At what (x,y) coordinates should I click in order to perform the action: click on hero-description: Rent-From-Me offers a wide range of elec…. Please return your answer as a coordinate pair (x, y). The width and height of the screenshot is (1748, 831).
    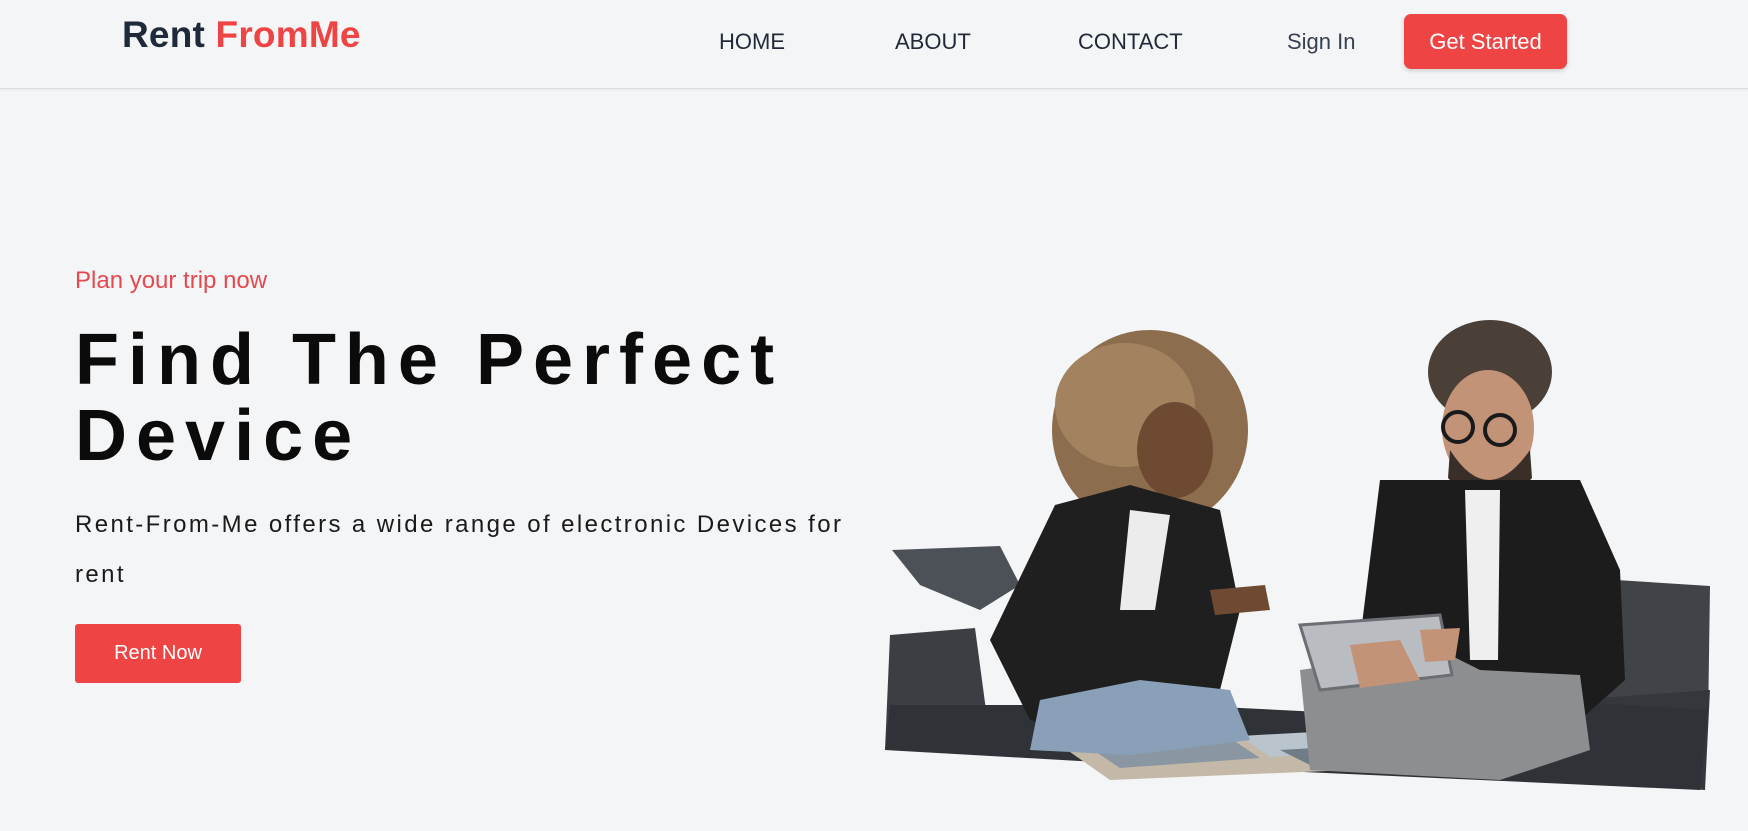
    Looking at the image, I should click on (459, 549).